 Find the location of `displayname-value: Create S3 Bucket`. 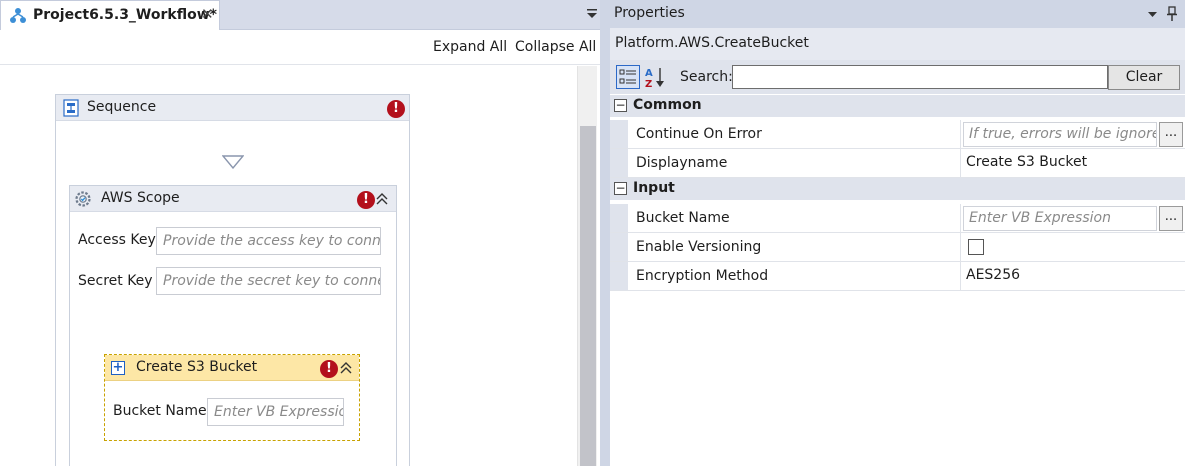

displayname-value: Create S3 Bucket is located at coordinates (1026, 162).